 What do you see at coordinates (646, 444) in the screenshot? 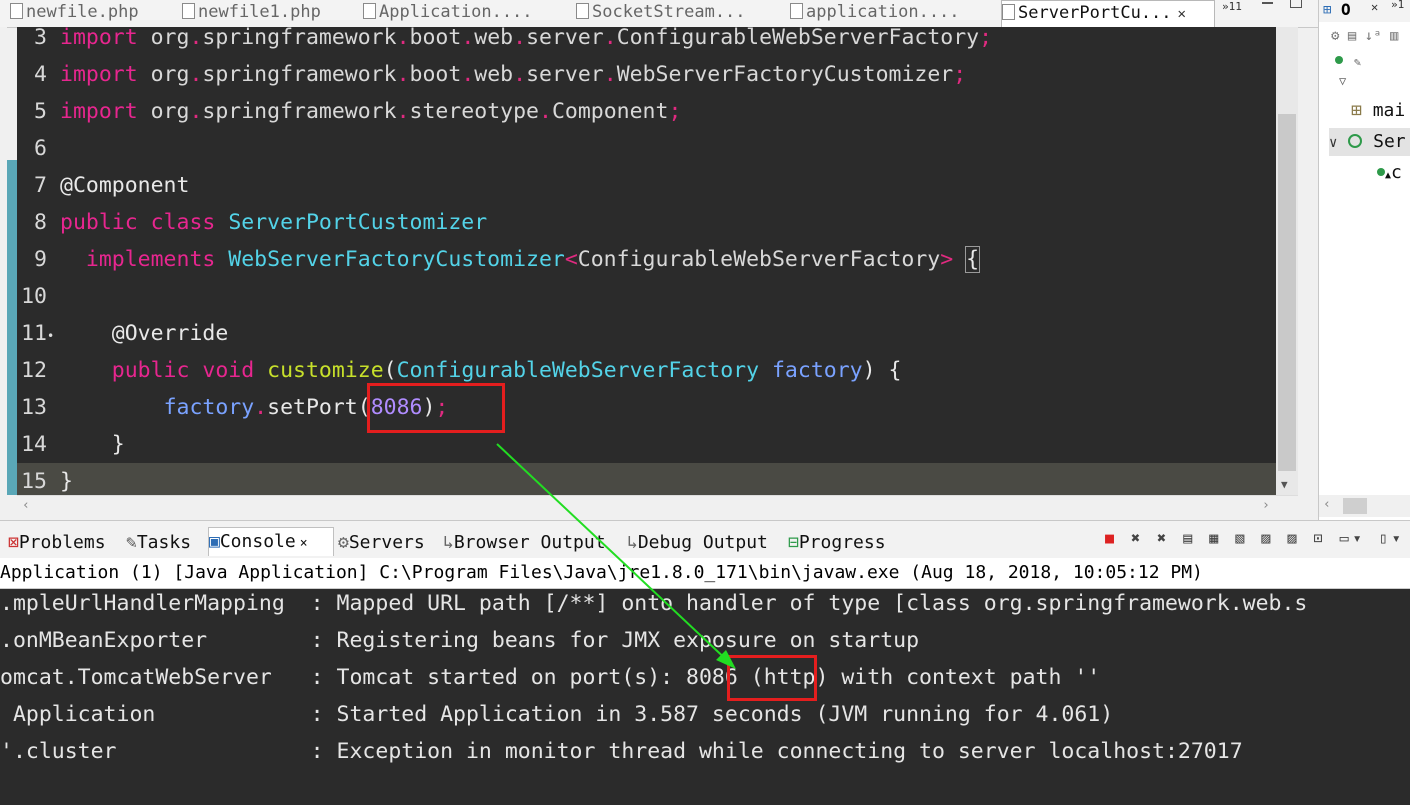
I see `code-line: 14 }` at bounding box center [646, 444].